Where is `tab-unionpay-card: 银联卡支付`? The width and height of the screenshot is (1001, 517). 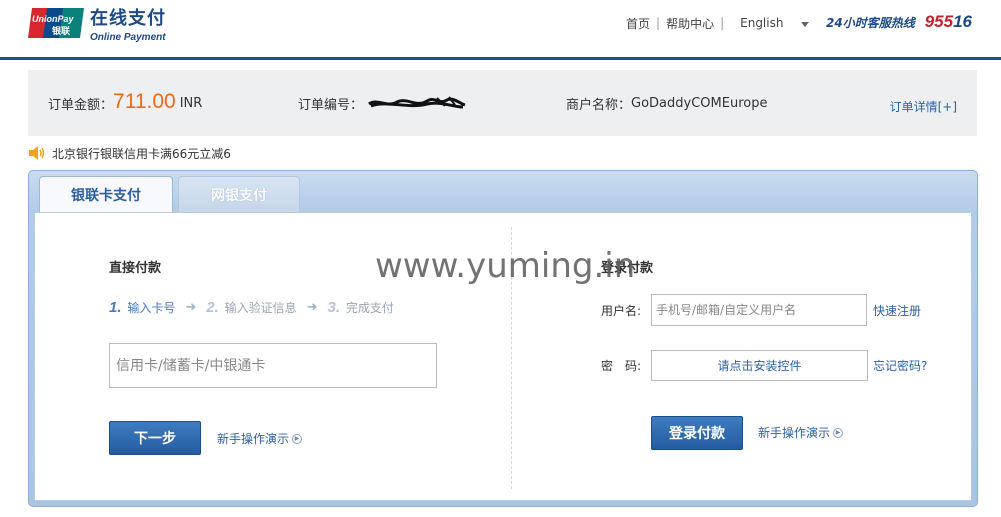
tab-unionpay-card: 银联卡支付 is located at coordinates (106, 194).